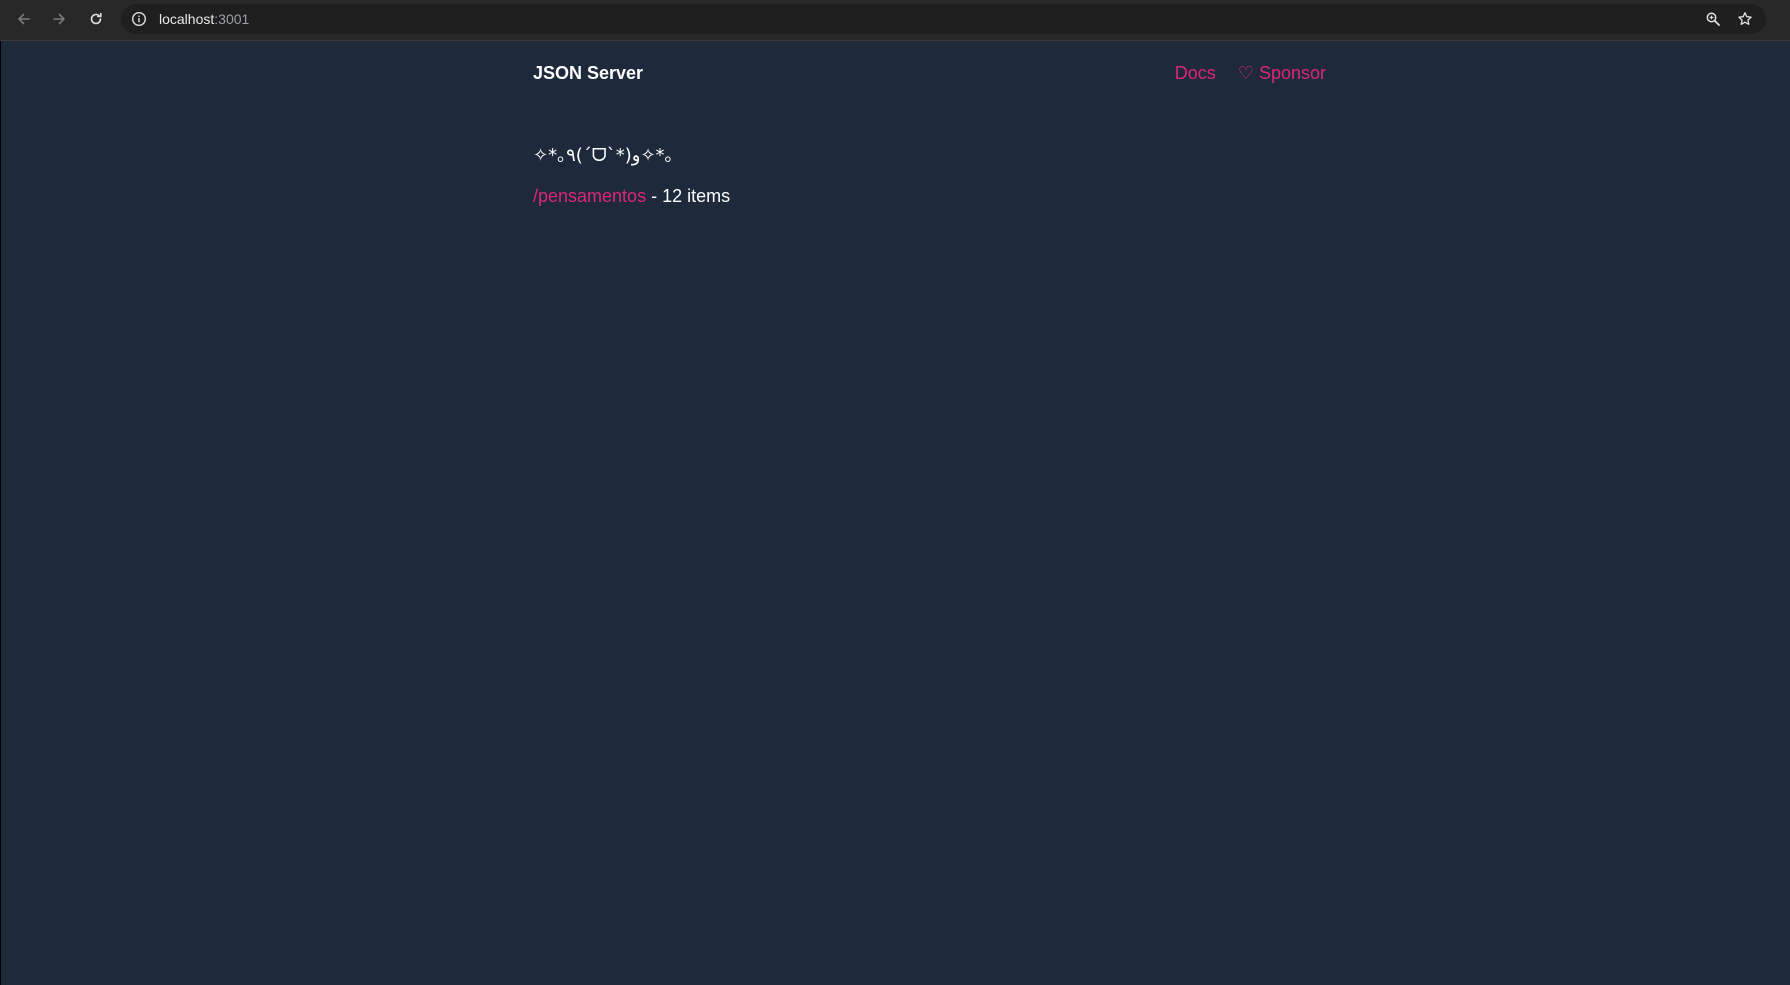 This screenshot has height=985, width=1790. I want to click on zoom-icon, so click(1713, 19).